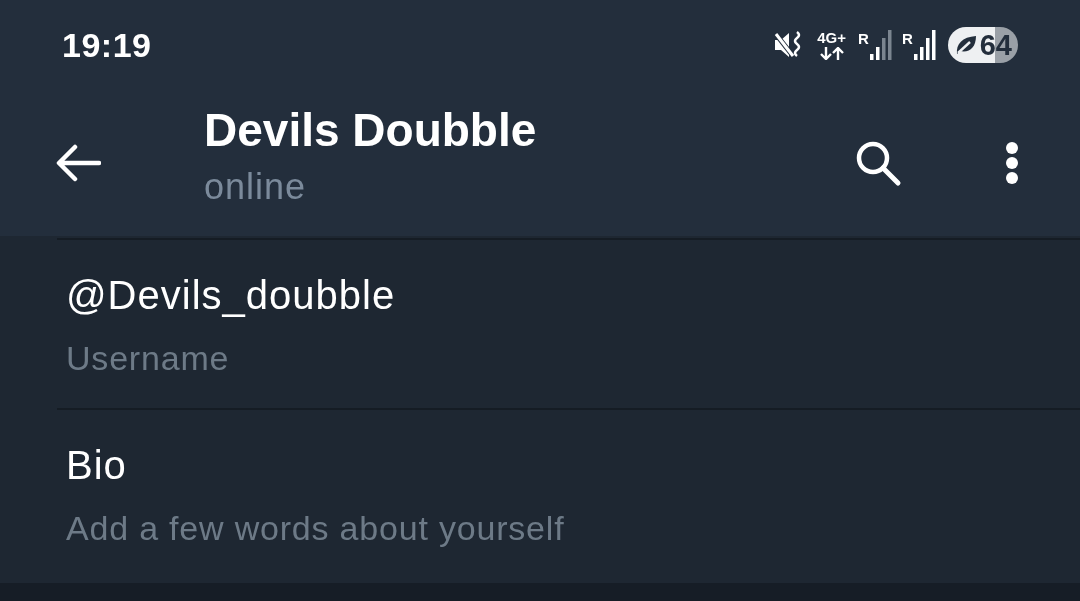 The height and width of the screenshot is (601, 1080). I want to click on info-text: @Devils_doubble, so click(231, 295).